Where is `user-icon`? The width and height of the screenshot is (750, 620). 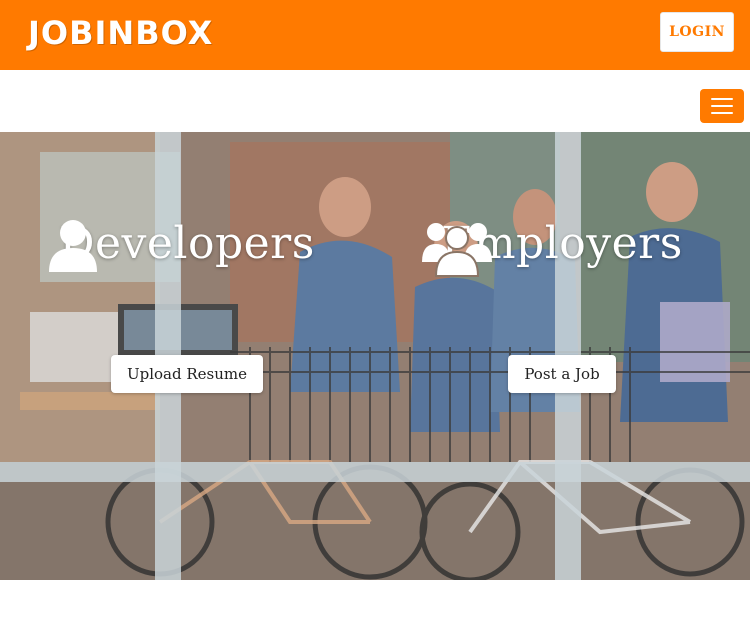
user-icon is located at coordinates (73, 246).